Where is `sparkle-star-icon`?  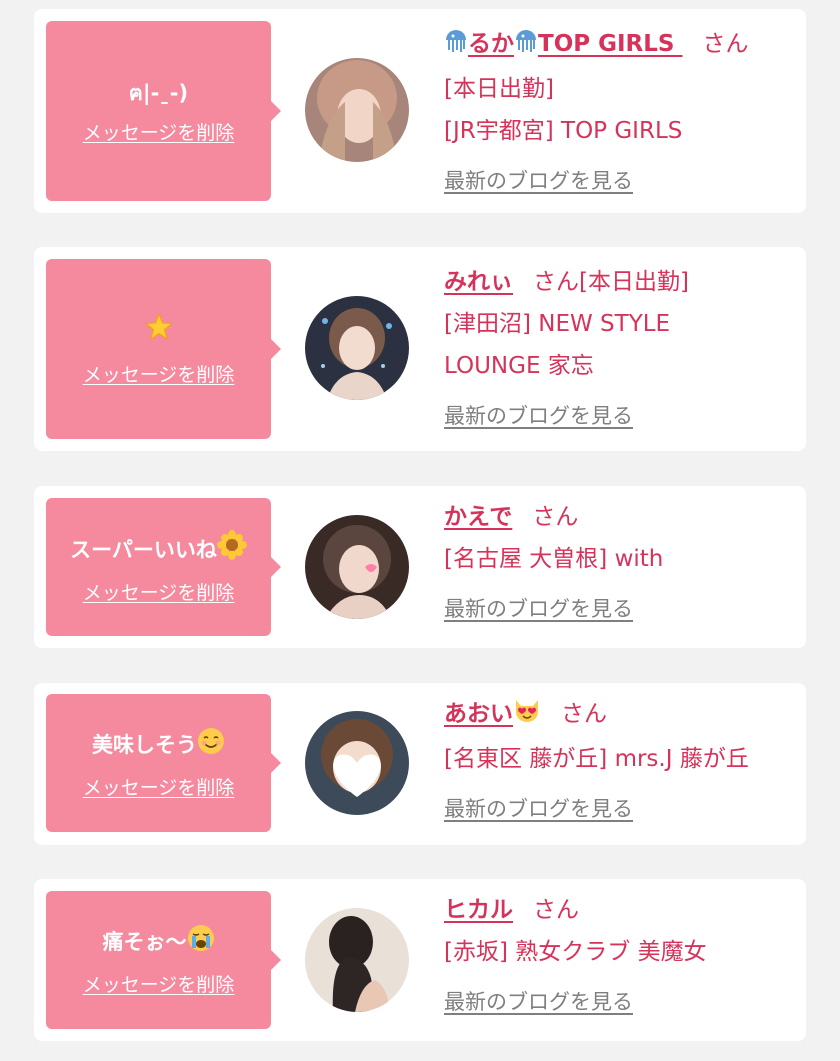 sparkle-star-icon is located at coordinates (159, 331).